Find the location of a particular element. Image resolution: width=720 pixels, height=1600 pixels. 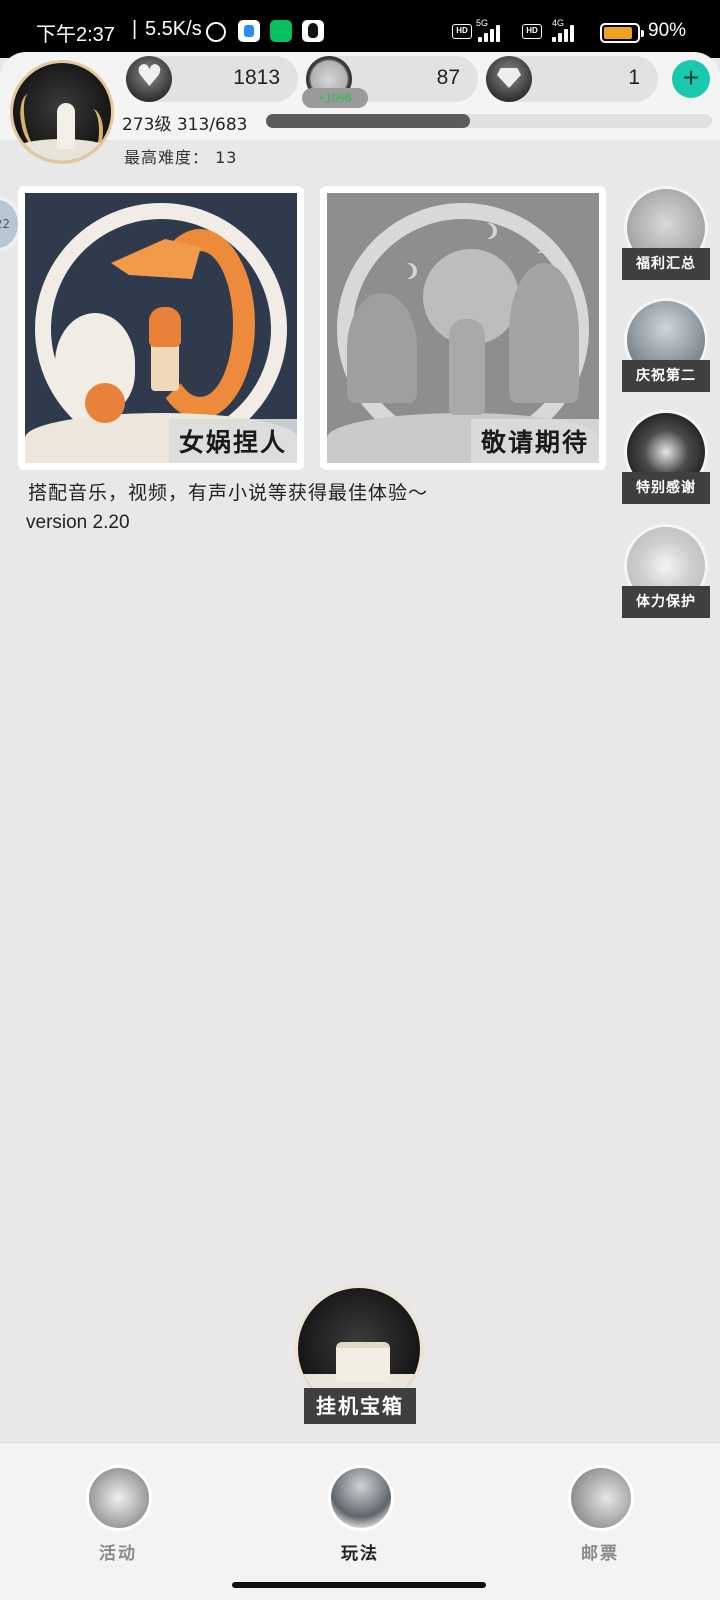

gameplay-icon is located at coordinates (361, 1498).